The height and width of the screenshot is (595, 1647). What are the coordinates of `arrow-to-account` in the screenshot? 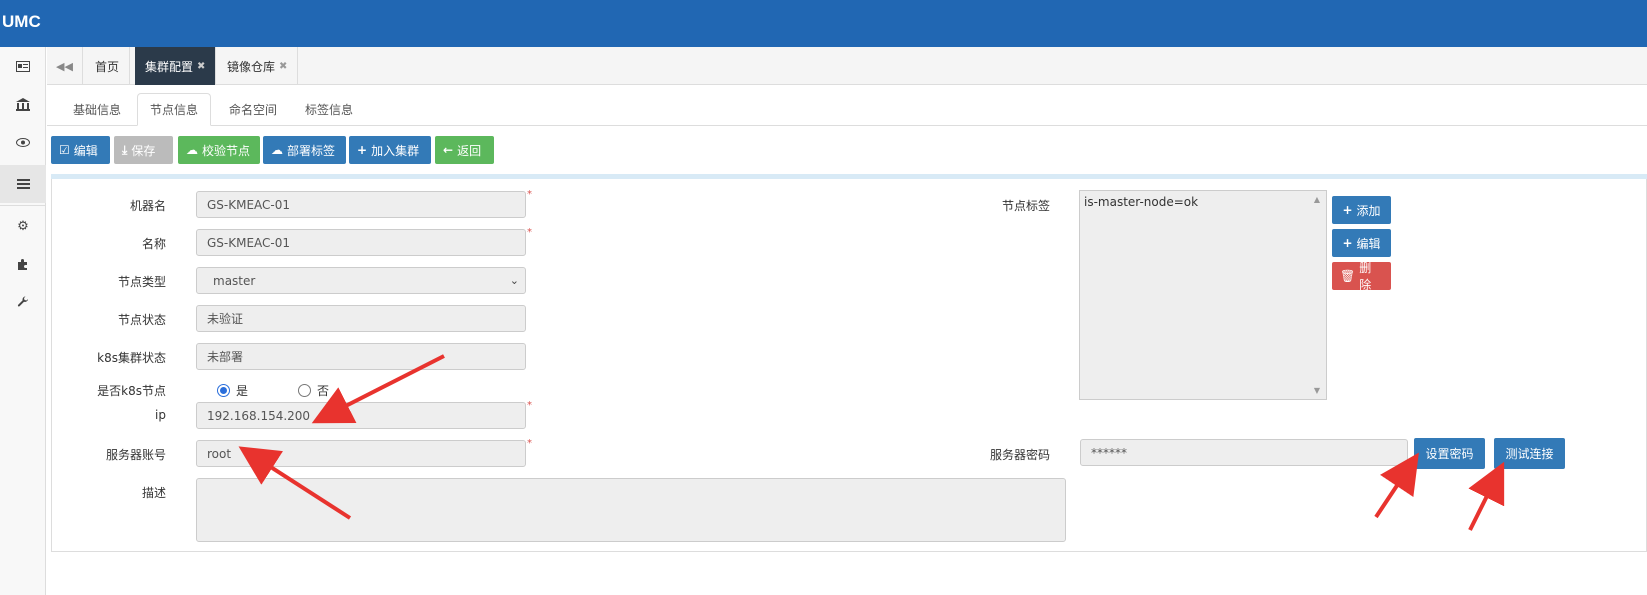 It's located at (295, 483).